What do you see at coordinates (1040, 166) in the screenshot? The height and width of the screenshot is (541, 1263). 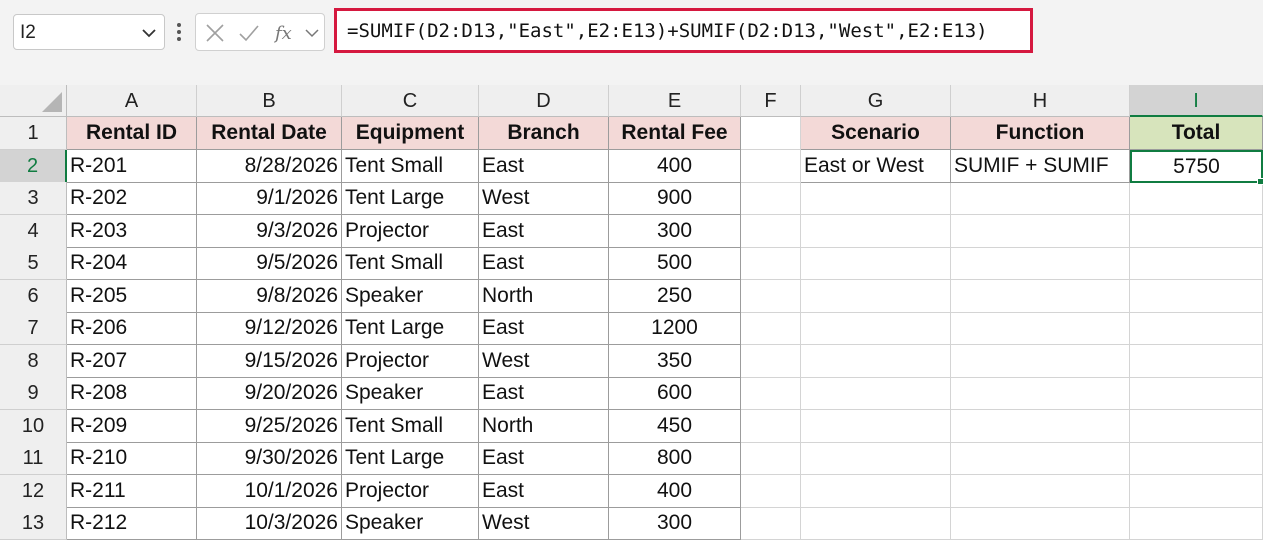 I see `summary-cell: SUMIF + SUMIF` at bounding box center [1040, 166].